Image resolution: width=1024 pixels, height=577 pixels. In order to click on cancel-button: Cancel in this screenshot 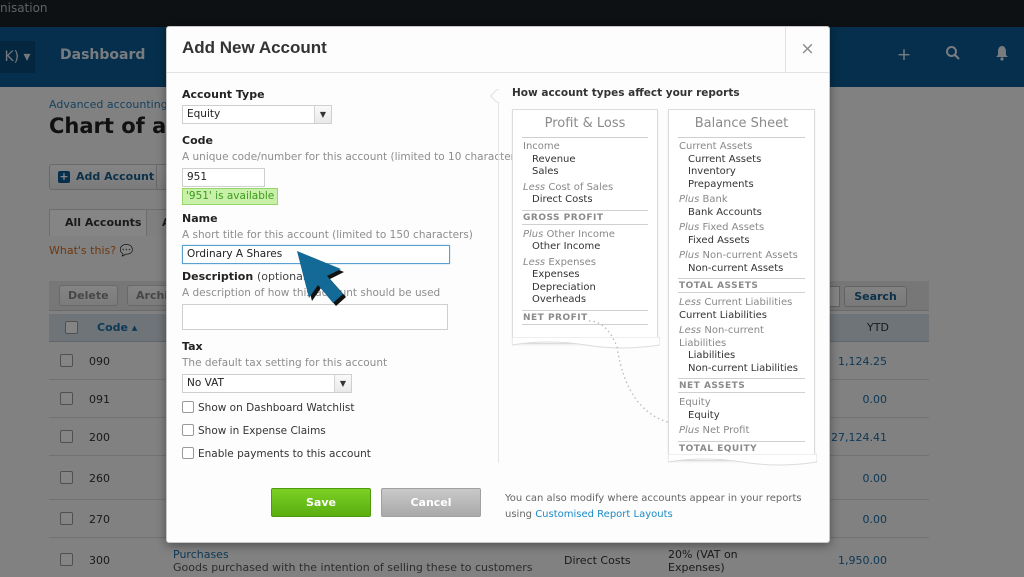, I will do `click(431, 502)`.